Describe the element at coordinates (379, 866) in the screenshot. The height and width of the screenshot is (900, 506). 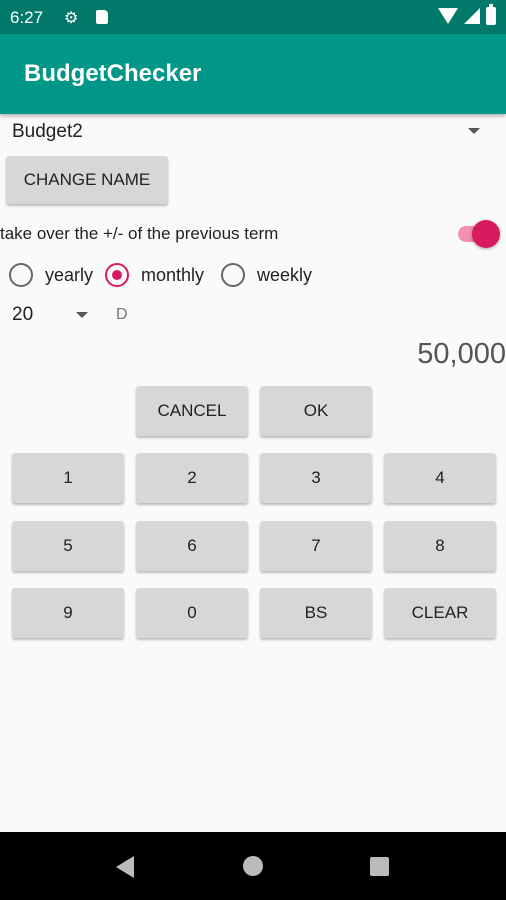
I see `recents-icon` at that location.